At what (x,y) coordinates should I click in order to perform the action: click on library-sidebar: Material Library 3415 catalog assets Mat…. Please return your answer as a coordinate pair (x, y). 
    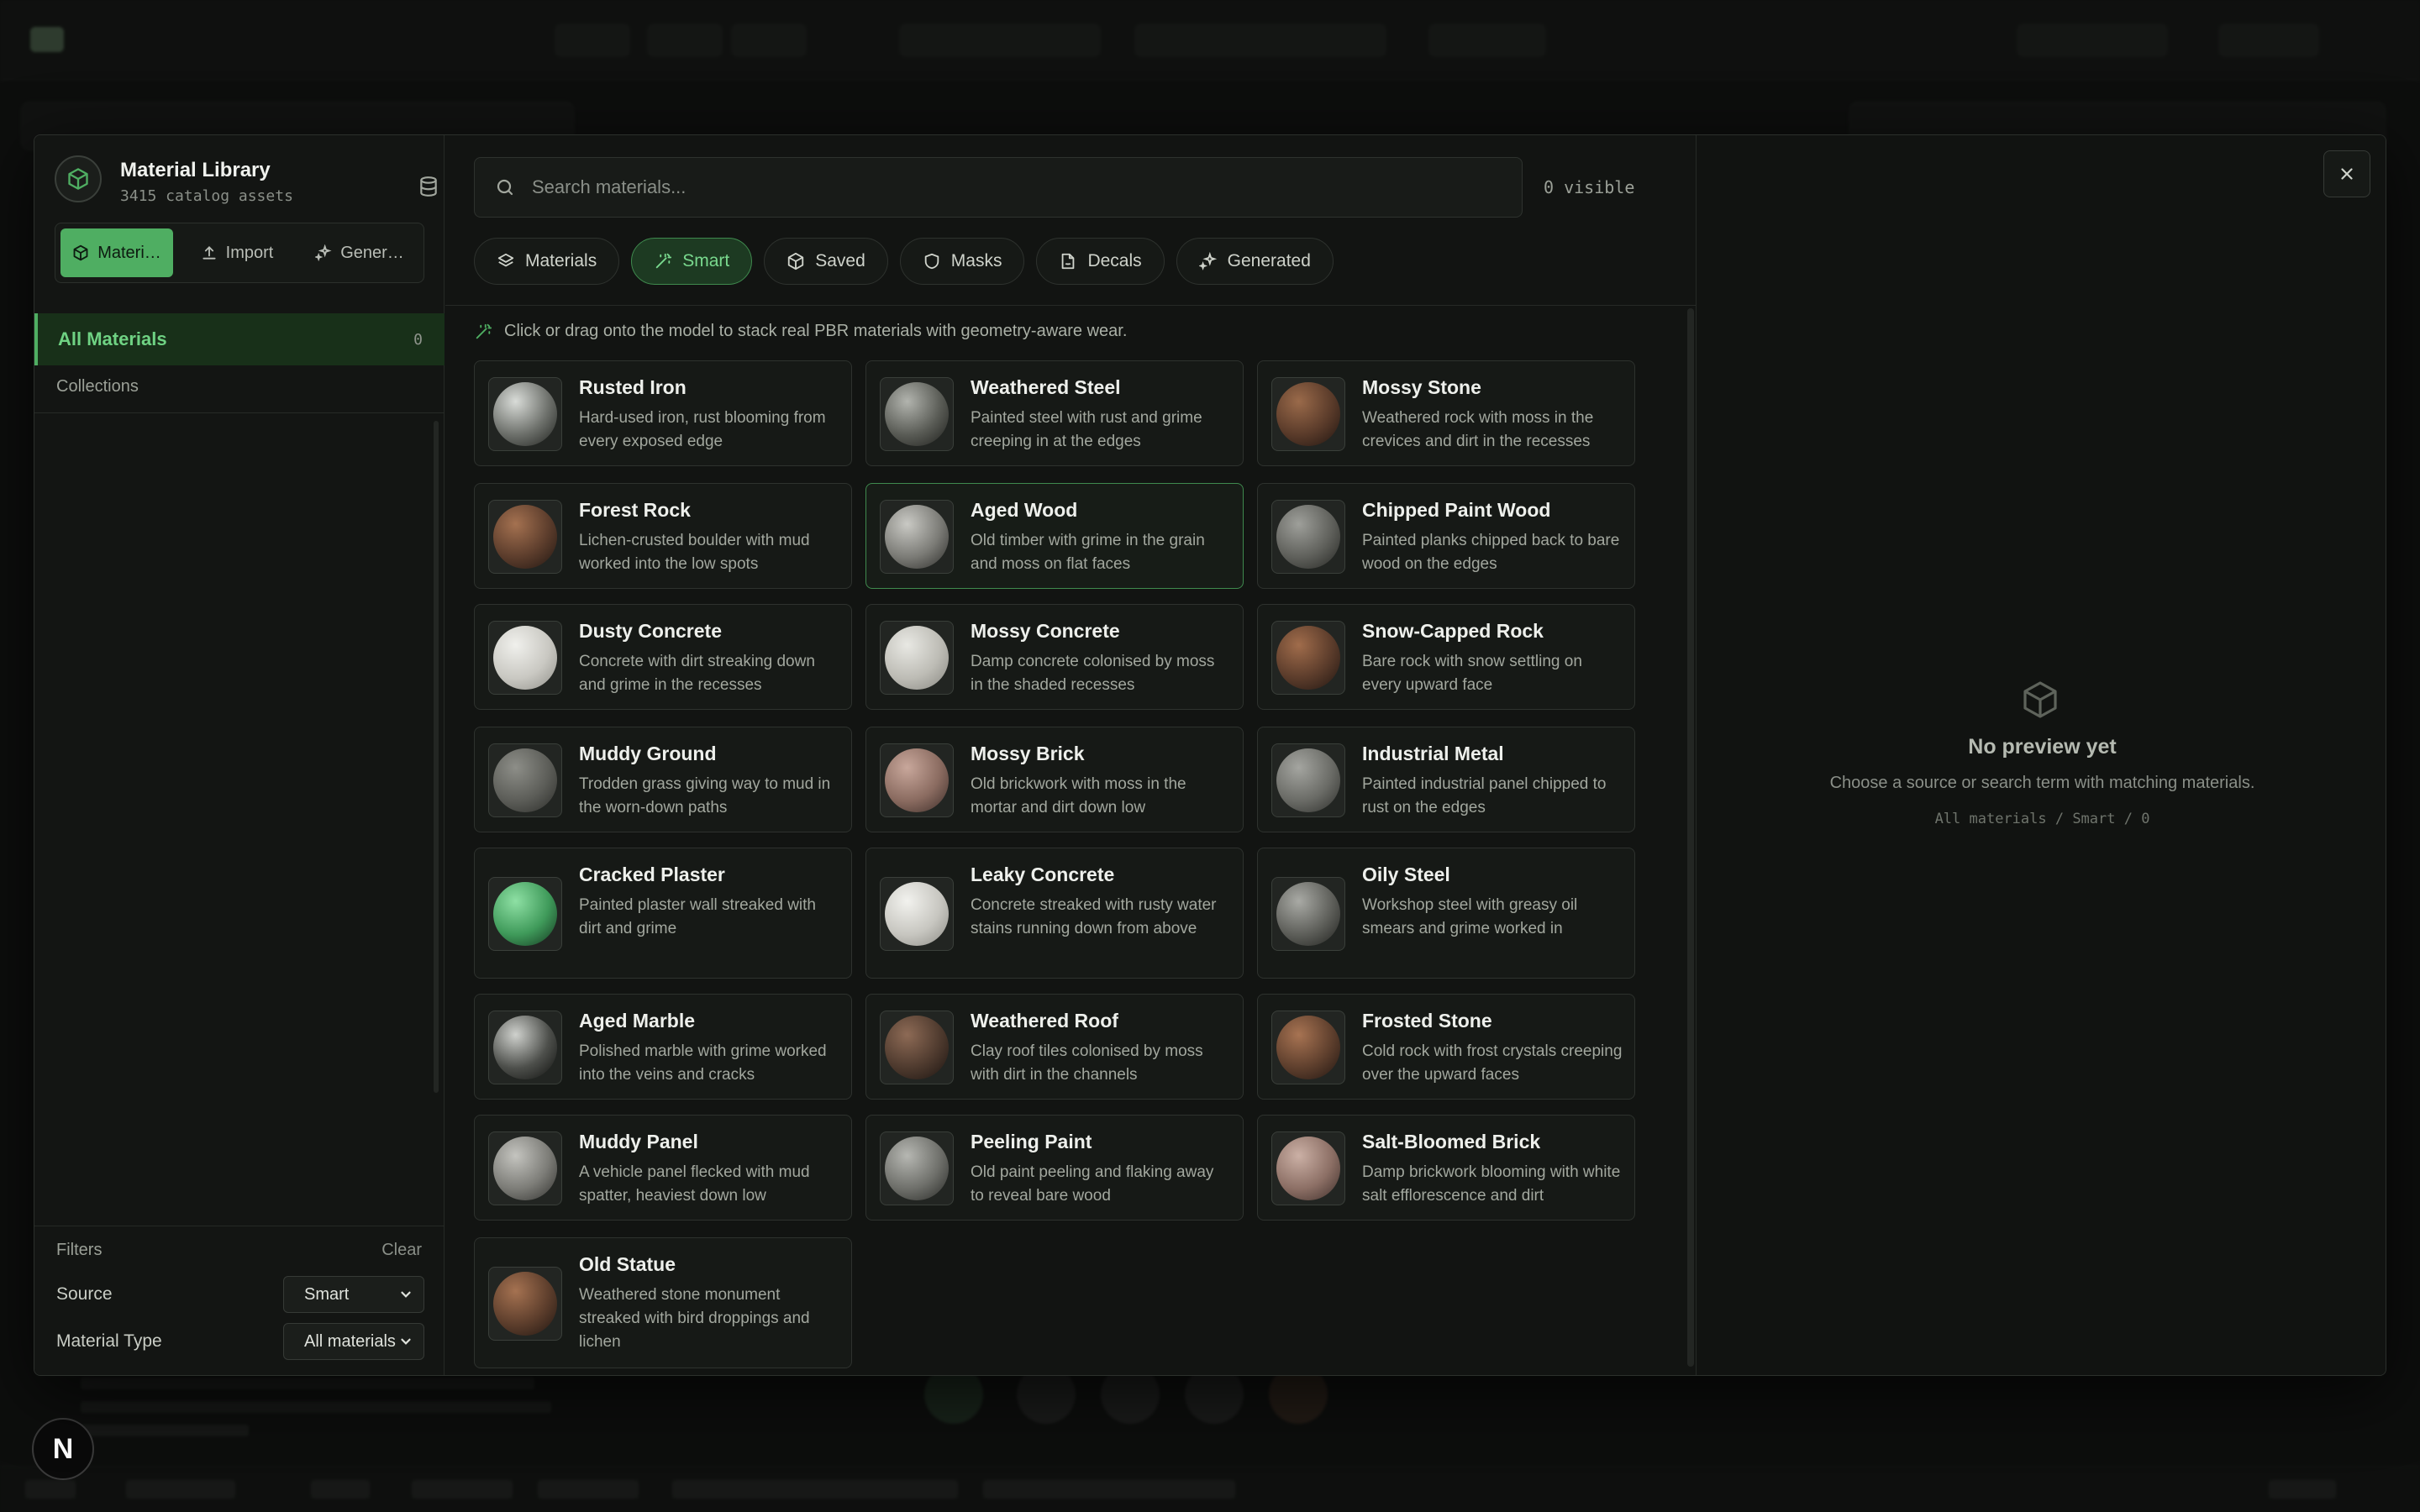
    Looking at the image, I should click on (240, 755).